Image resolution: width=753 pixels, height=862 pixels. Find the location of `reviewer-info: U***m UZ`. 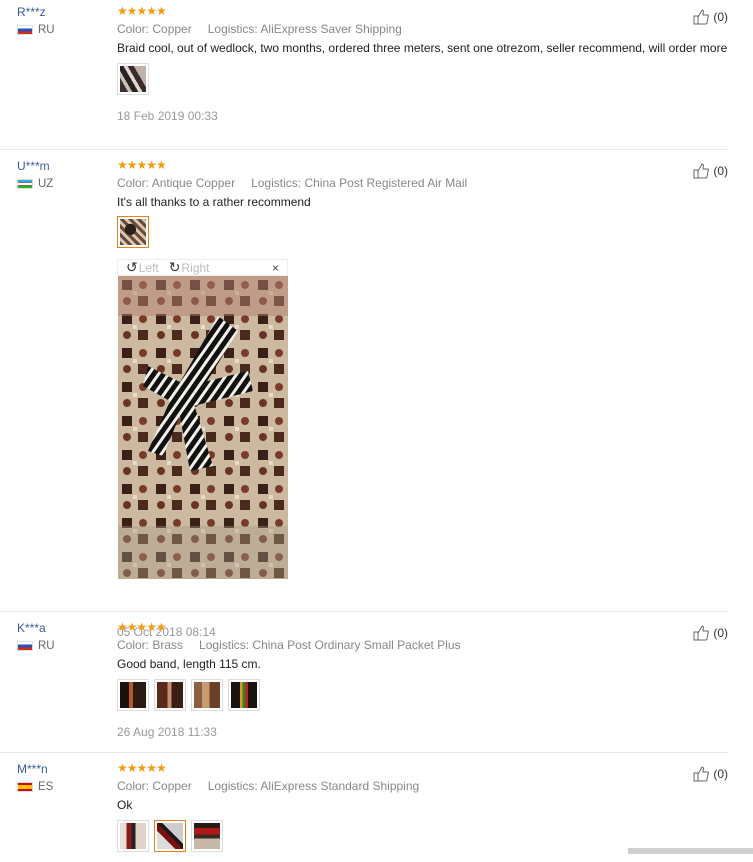

reviewer-info: U***m UZ is located at coordinates (35, 174).